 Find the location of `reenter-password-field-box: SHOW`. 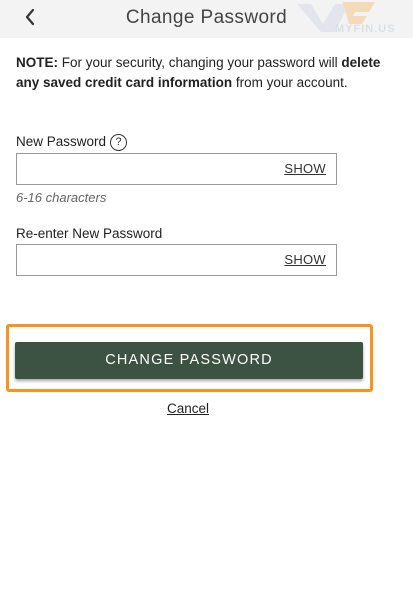

reenter-password-field-box: SHOW is located at coordinates (176, 260).